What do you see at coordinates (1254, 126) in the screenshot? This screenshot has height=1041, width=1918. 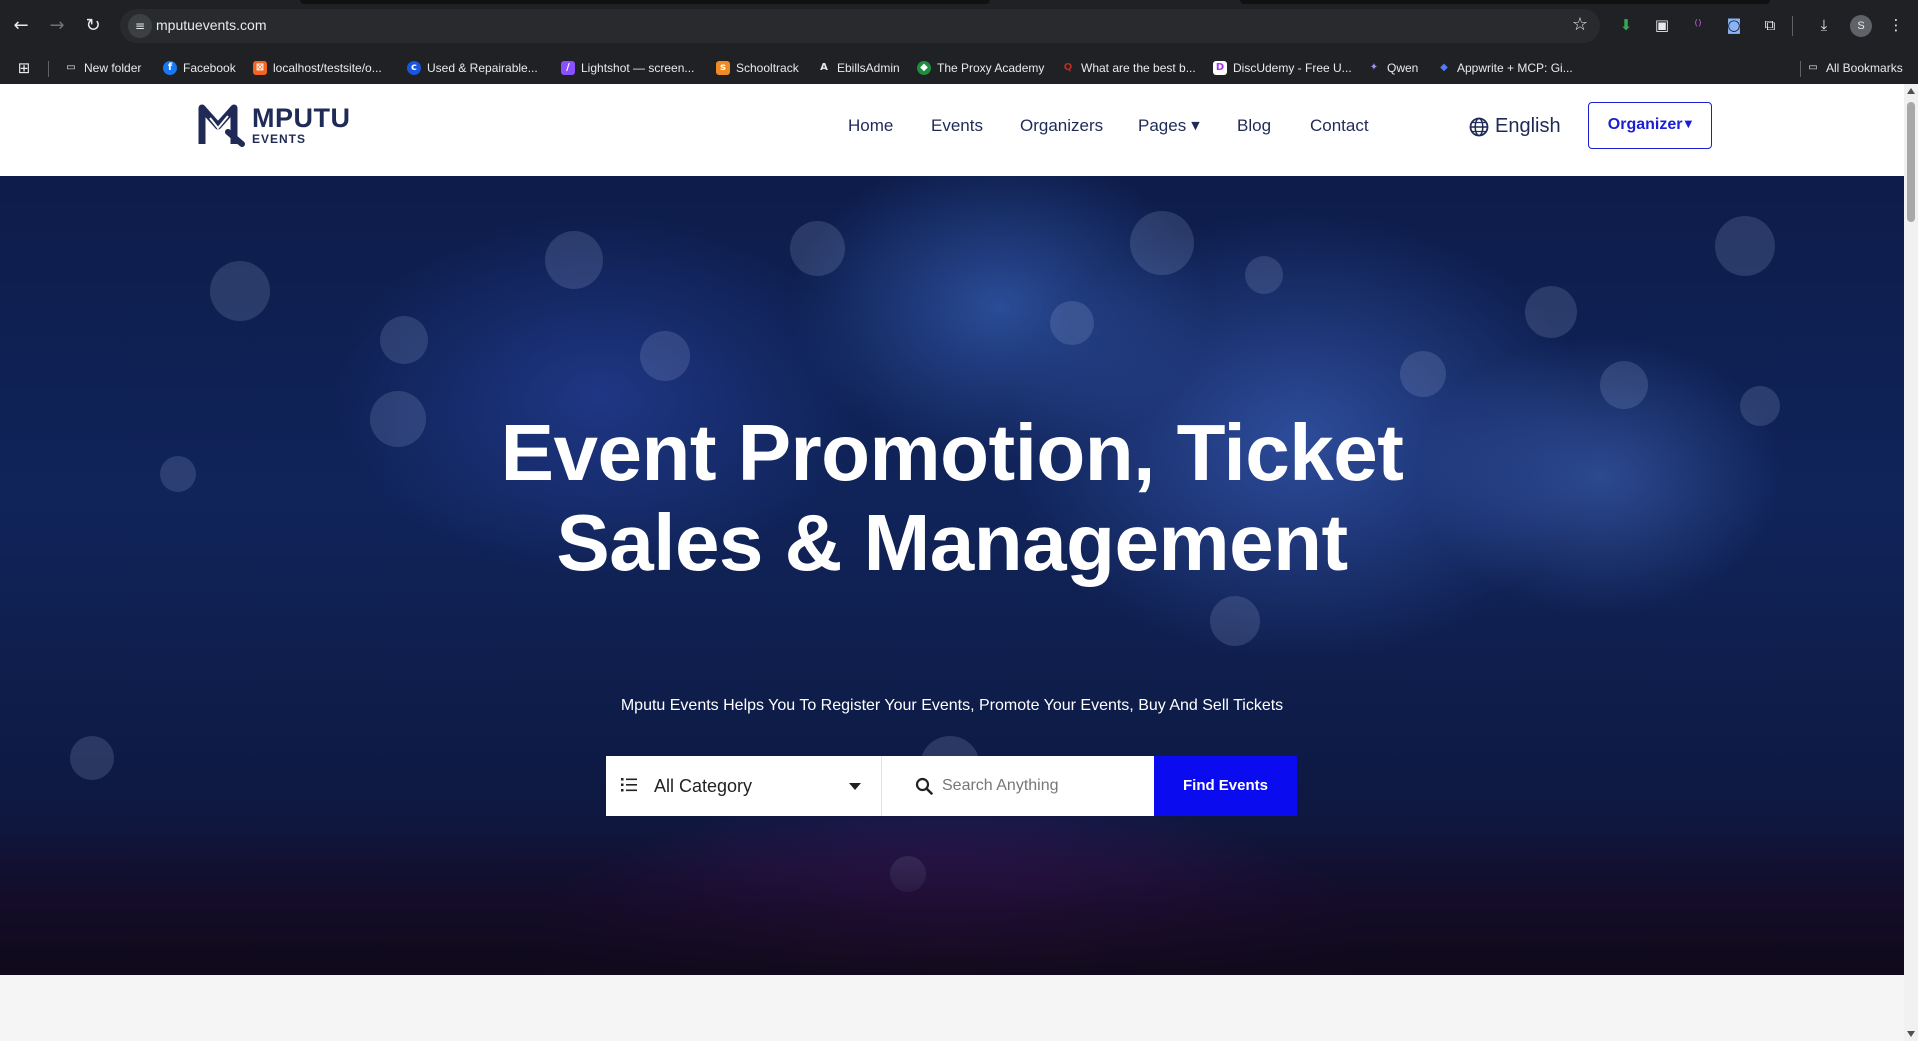 I see `nav-blog: Blog` at bounding box center [1254, 126].